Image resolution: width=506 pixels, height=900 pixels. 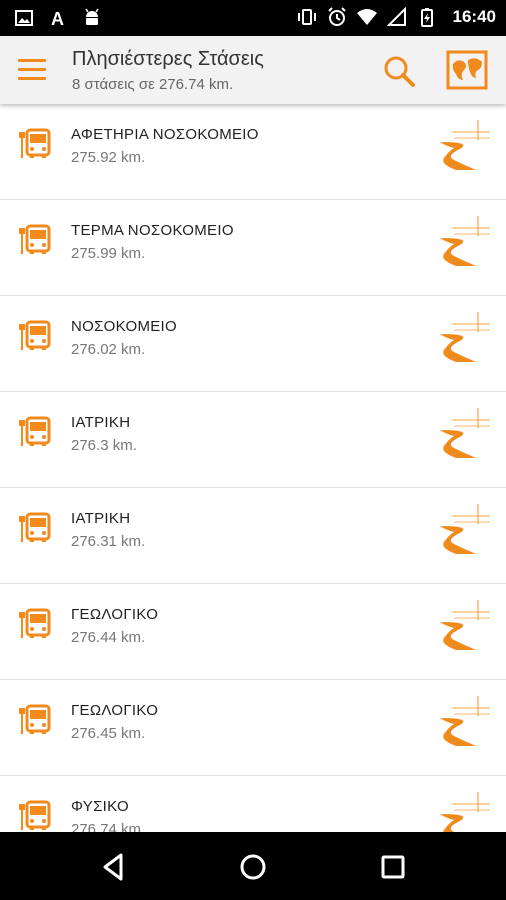 What do you see at coordinates (399, 71) in the screenshot?
I see `search-icon` at bounding box center [399, 71].